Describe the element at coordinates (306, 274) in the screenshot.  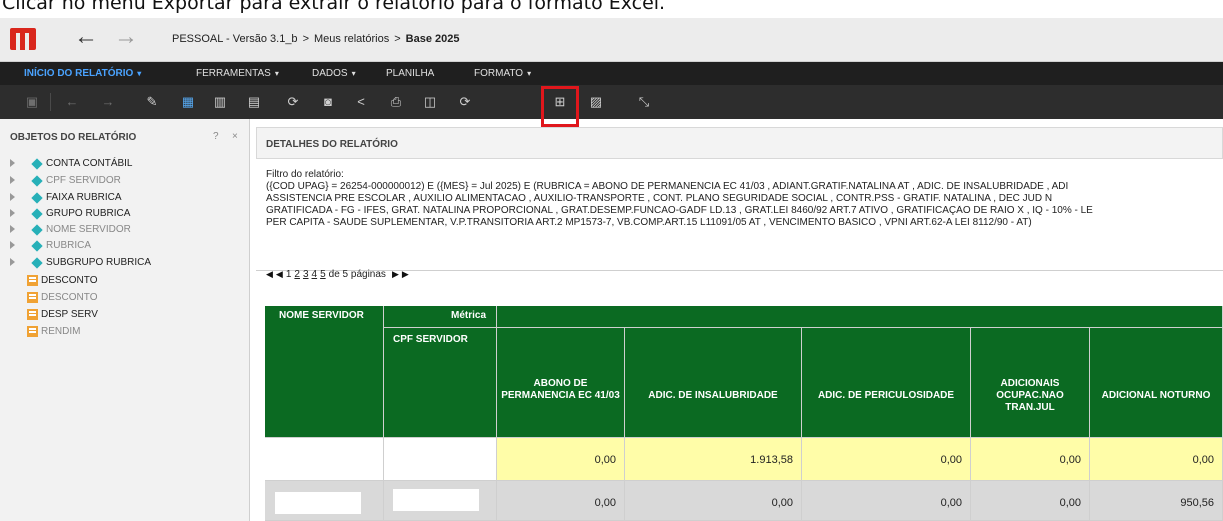
I see `page-link: 3` at that location.